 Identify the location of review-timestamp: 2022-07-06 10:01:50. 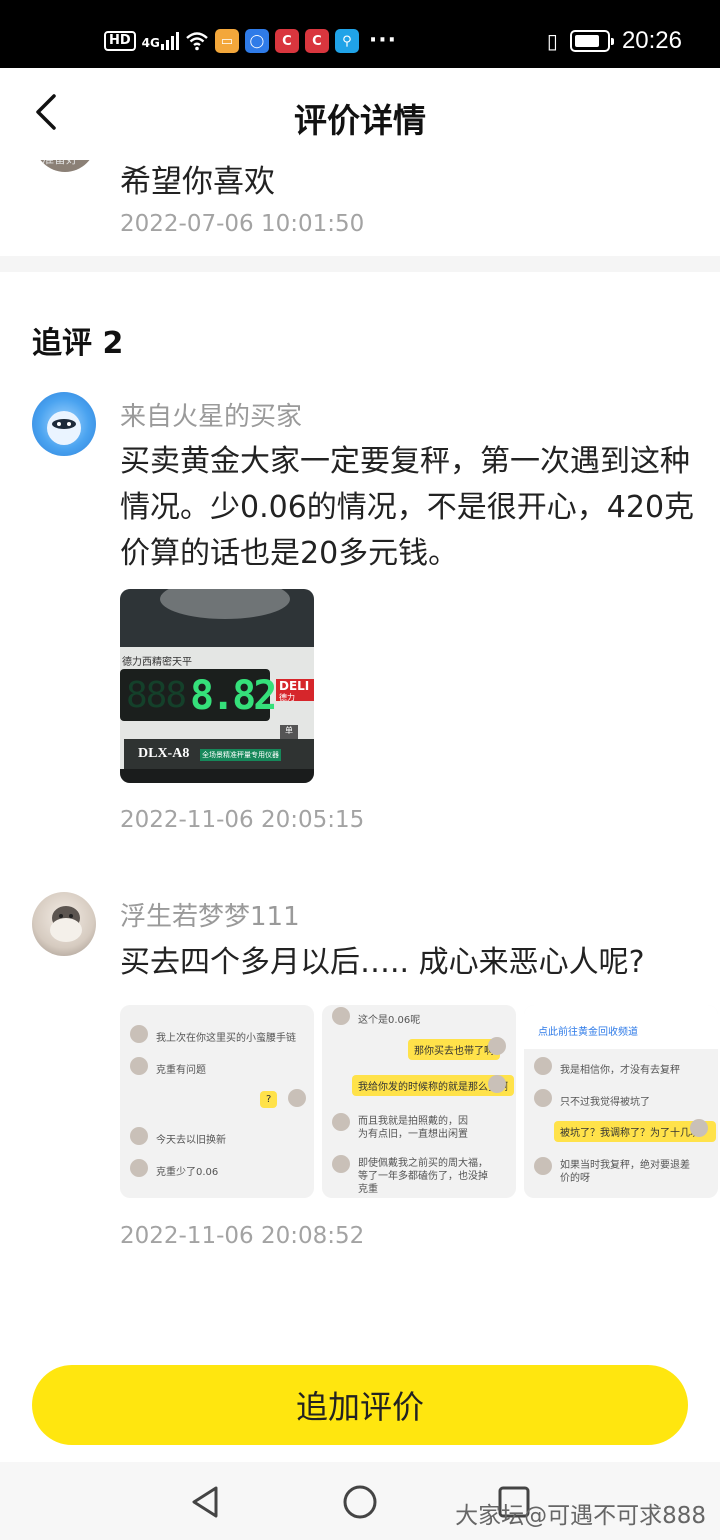
(242, 224).